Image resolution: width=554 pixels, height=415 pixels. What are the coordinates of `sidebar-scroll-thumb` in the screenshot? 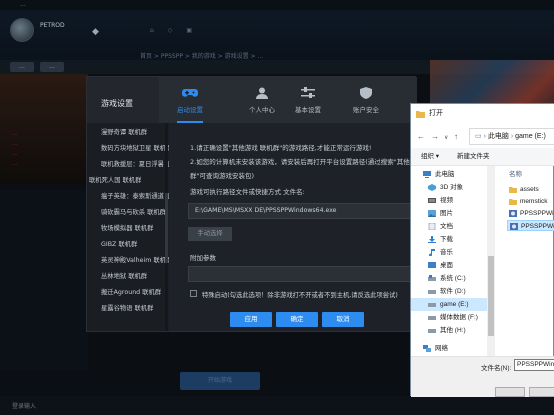 It's located at (166, 228).